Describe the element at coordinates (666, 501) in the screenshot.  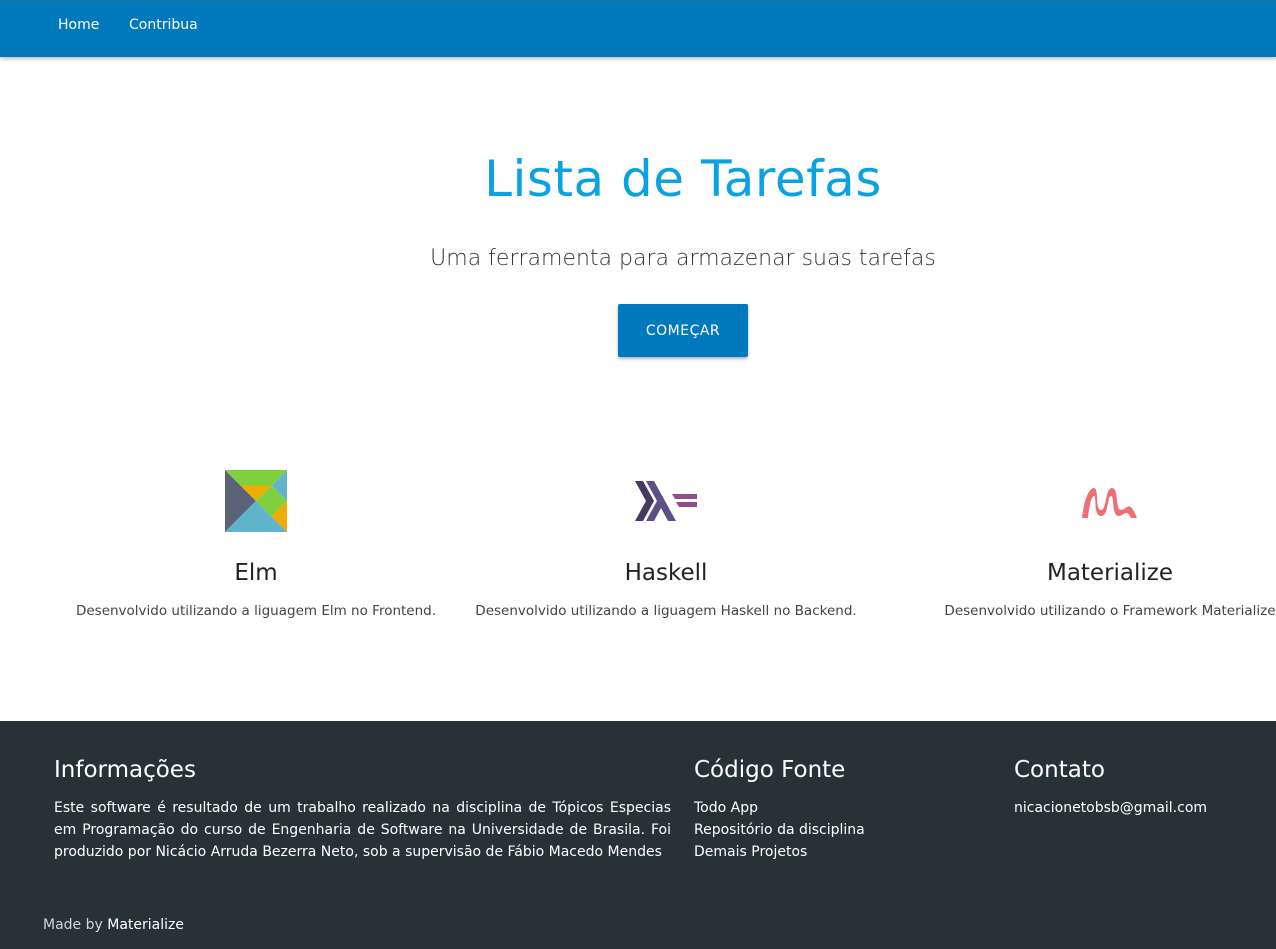
I see `haskell-logo-icon` at that location.